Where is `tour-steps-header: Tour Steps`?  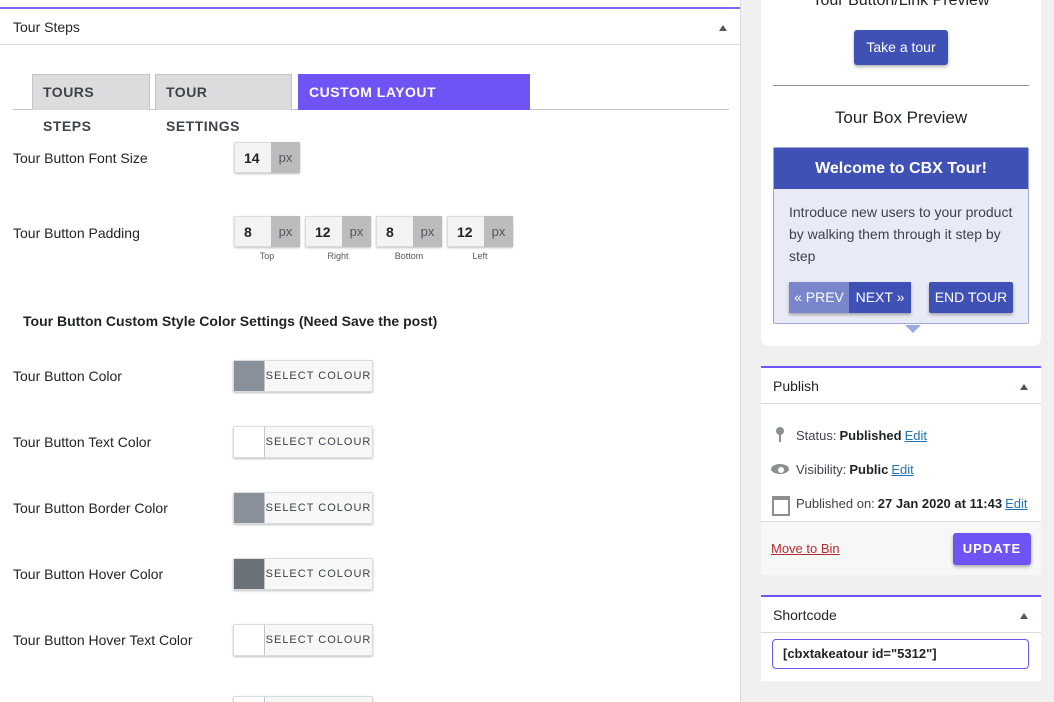 tour-steps-header: Tour Steps is located at coordinates (370, 27).